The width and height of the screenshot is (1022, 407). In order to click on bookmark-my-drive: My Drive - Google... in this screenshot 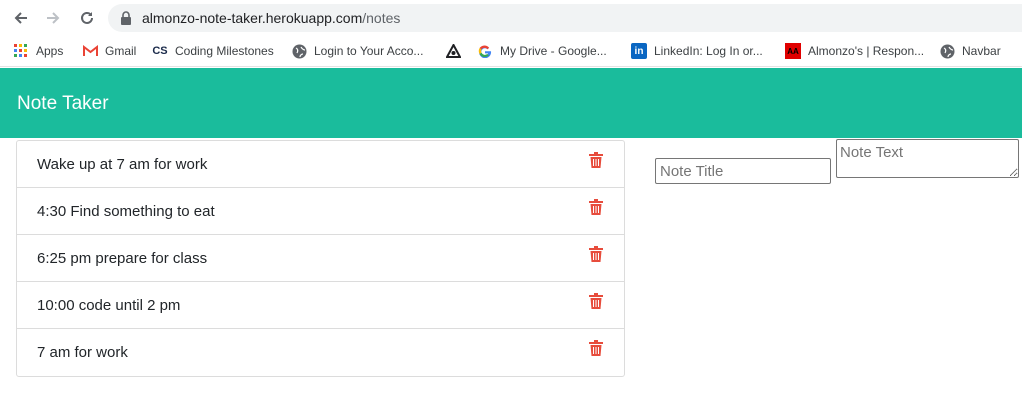, I will do `click(542, 51)`.